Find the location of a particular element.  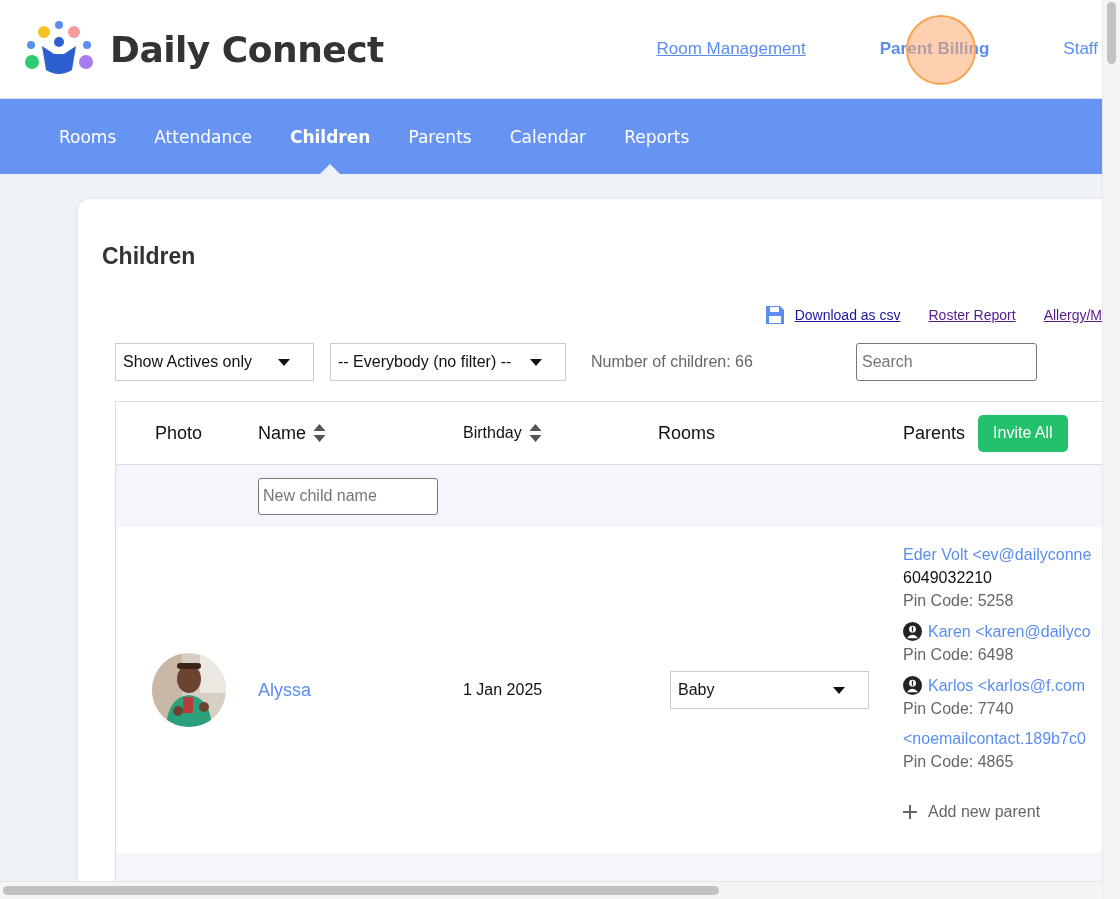

pin-code: Pin Code: 7740 is located at coordinates (959, 709).